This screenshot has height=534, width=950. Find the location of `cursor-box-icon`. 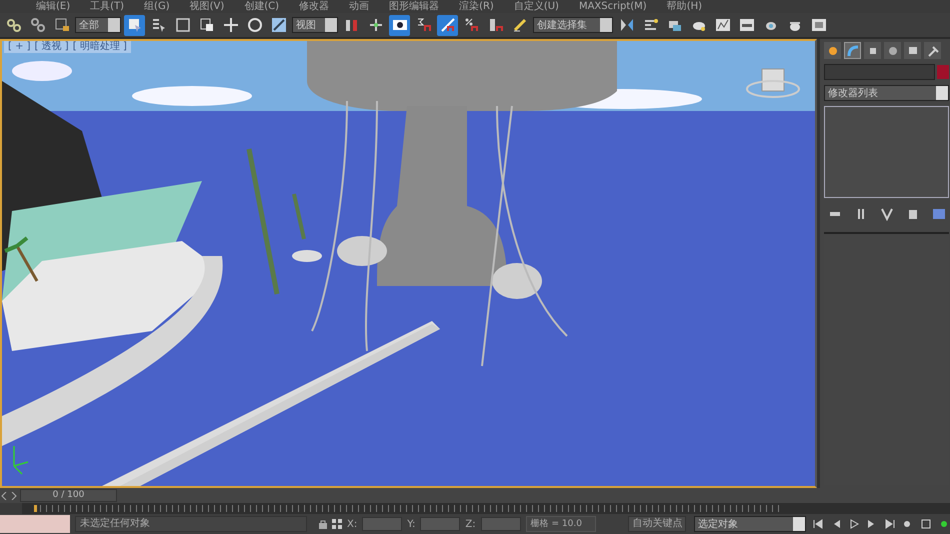

cursor-box-icon is located at coordinates (134, 25).